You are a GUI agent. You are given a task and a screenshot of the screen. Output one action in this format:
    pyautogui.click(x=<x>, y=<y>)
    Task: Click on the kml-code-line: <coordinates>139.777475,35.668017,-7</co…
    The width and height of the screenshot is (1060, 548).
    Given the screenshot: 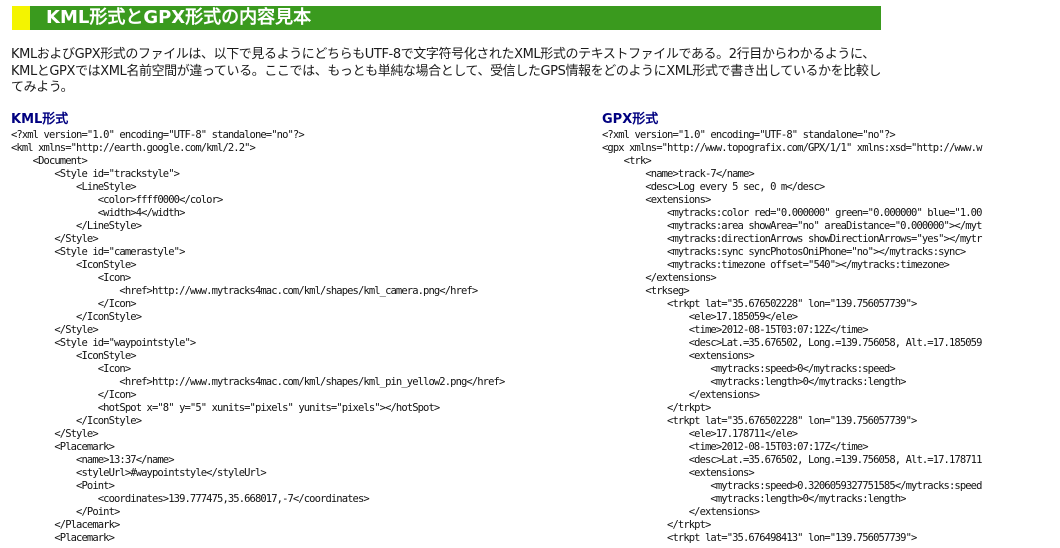 What is the action you would take?
    pyautogui.click(x=190, y=499)
    